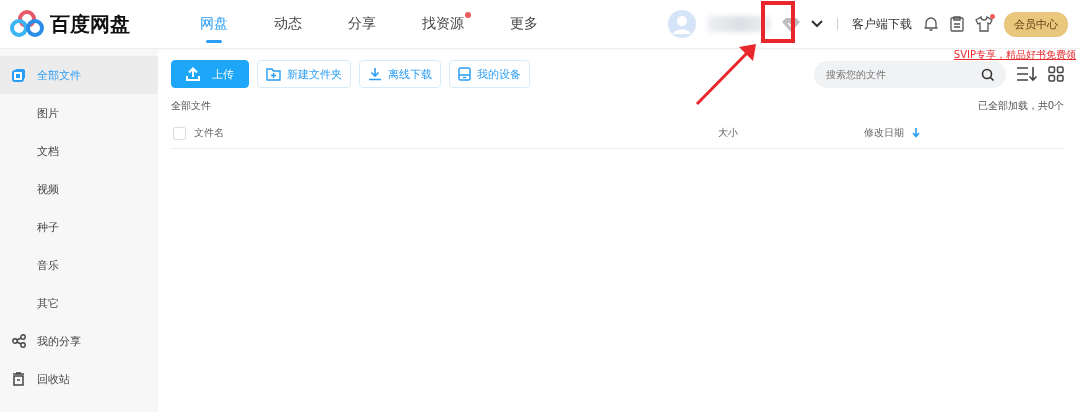 The width and height of the screenshot is (1080, 412). I want to click on nav-tab: 更多, so click(524, 24).